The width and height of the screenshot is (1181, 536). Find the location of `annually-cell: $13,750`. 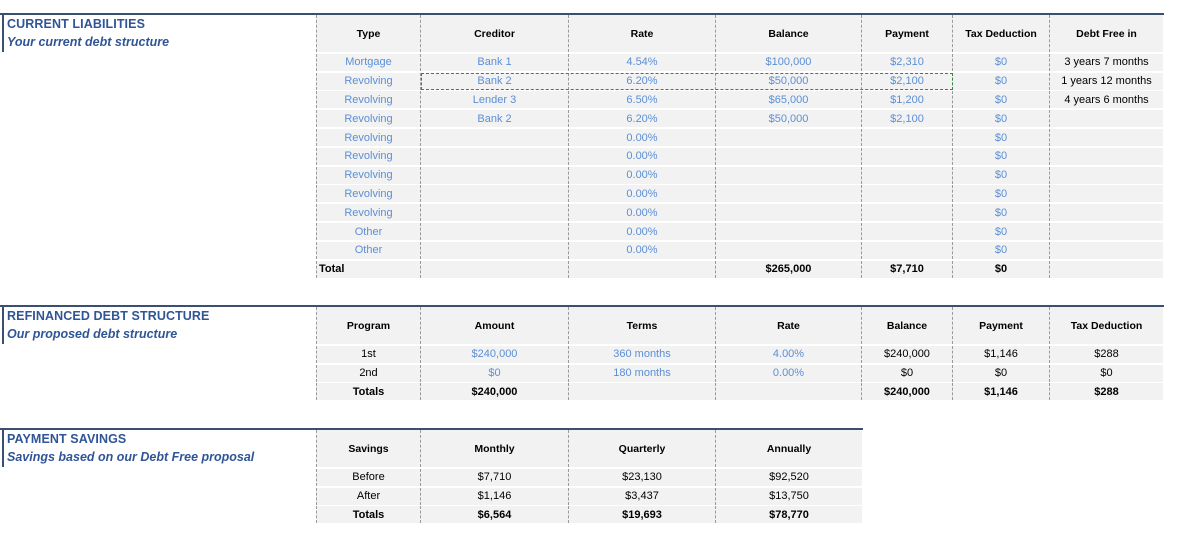

annually-cell: $13,750 is located at coordinates (789, 496).